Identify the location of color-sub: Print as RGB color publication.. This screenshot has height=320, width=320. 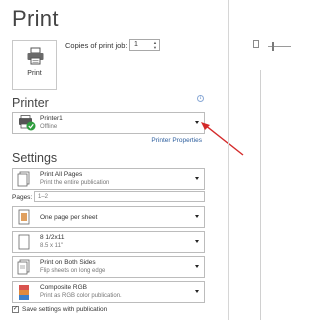
(81, 296).